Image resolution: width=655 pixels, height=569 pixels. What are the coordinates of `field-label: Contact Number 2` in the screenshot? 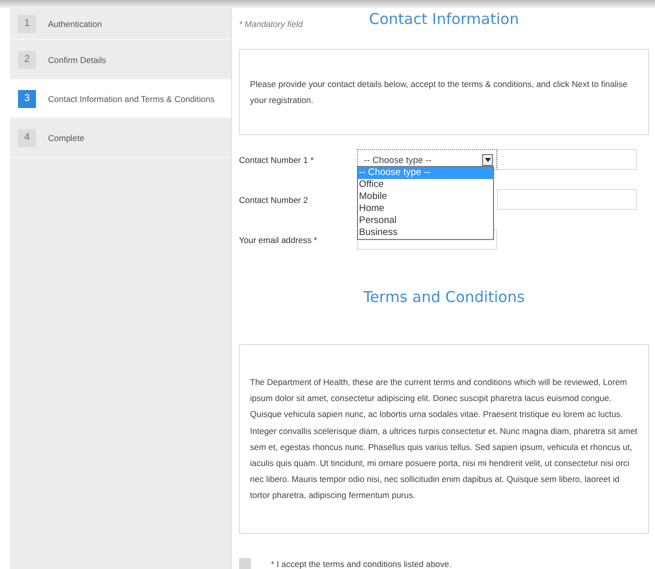 It's located at (274, 199).